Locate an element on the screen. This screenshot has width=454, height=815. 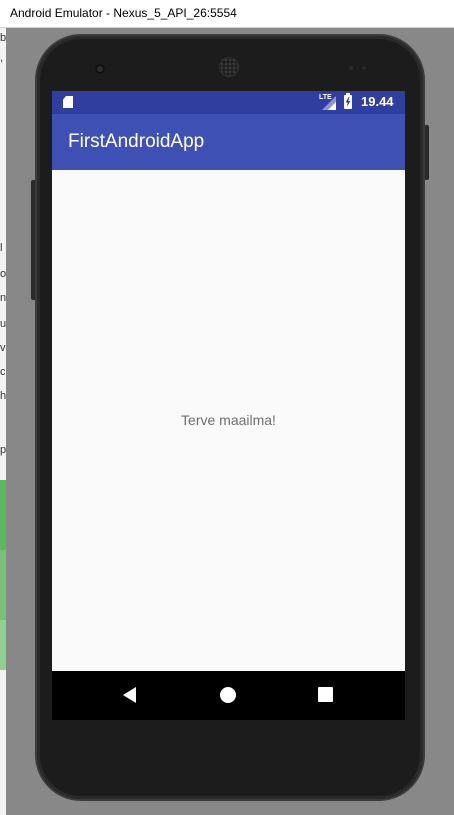
background-glyph: h is located at coordinates (3, 396).